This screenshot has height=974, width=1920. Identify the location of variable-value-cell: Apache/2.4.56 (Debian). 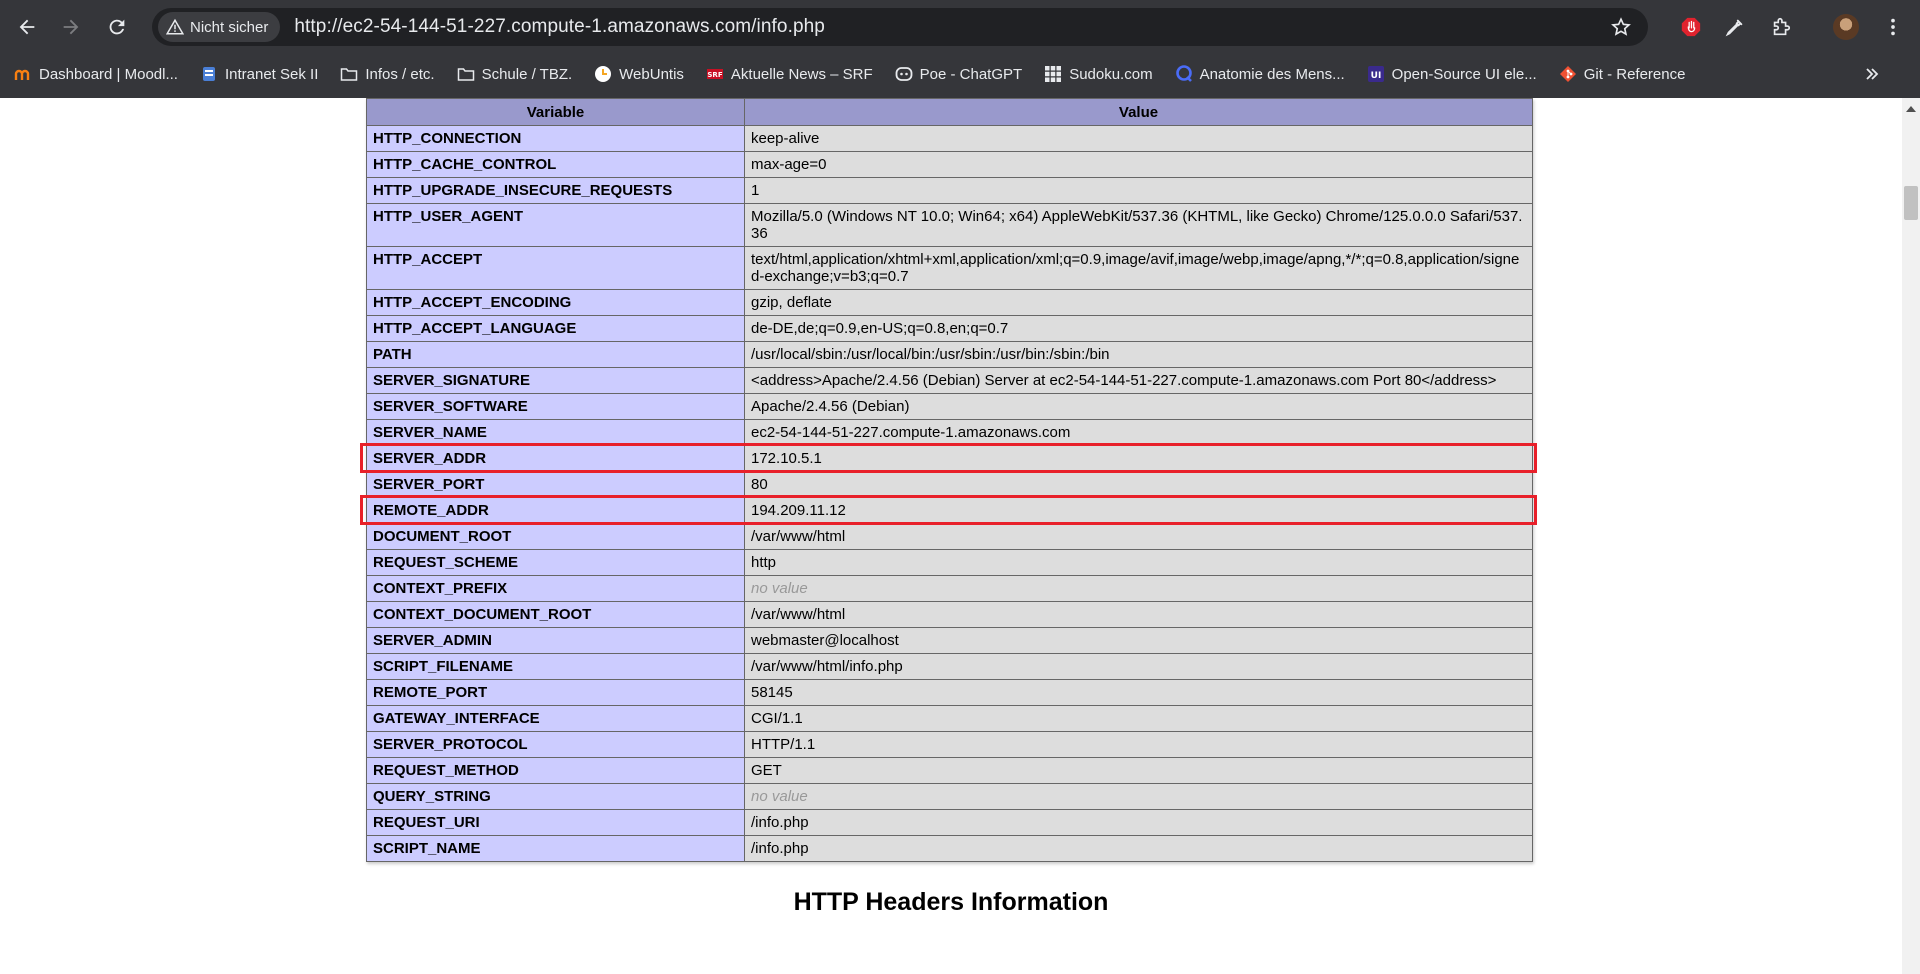
(1138, 406).